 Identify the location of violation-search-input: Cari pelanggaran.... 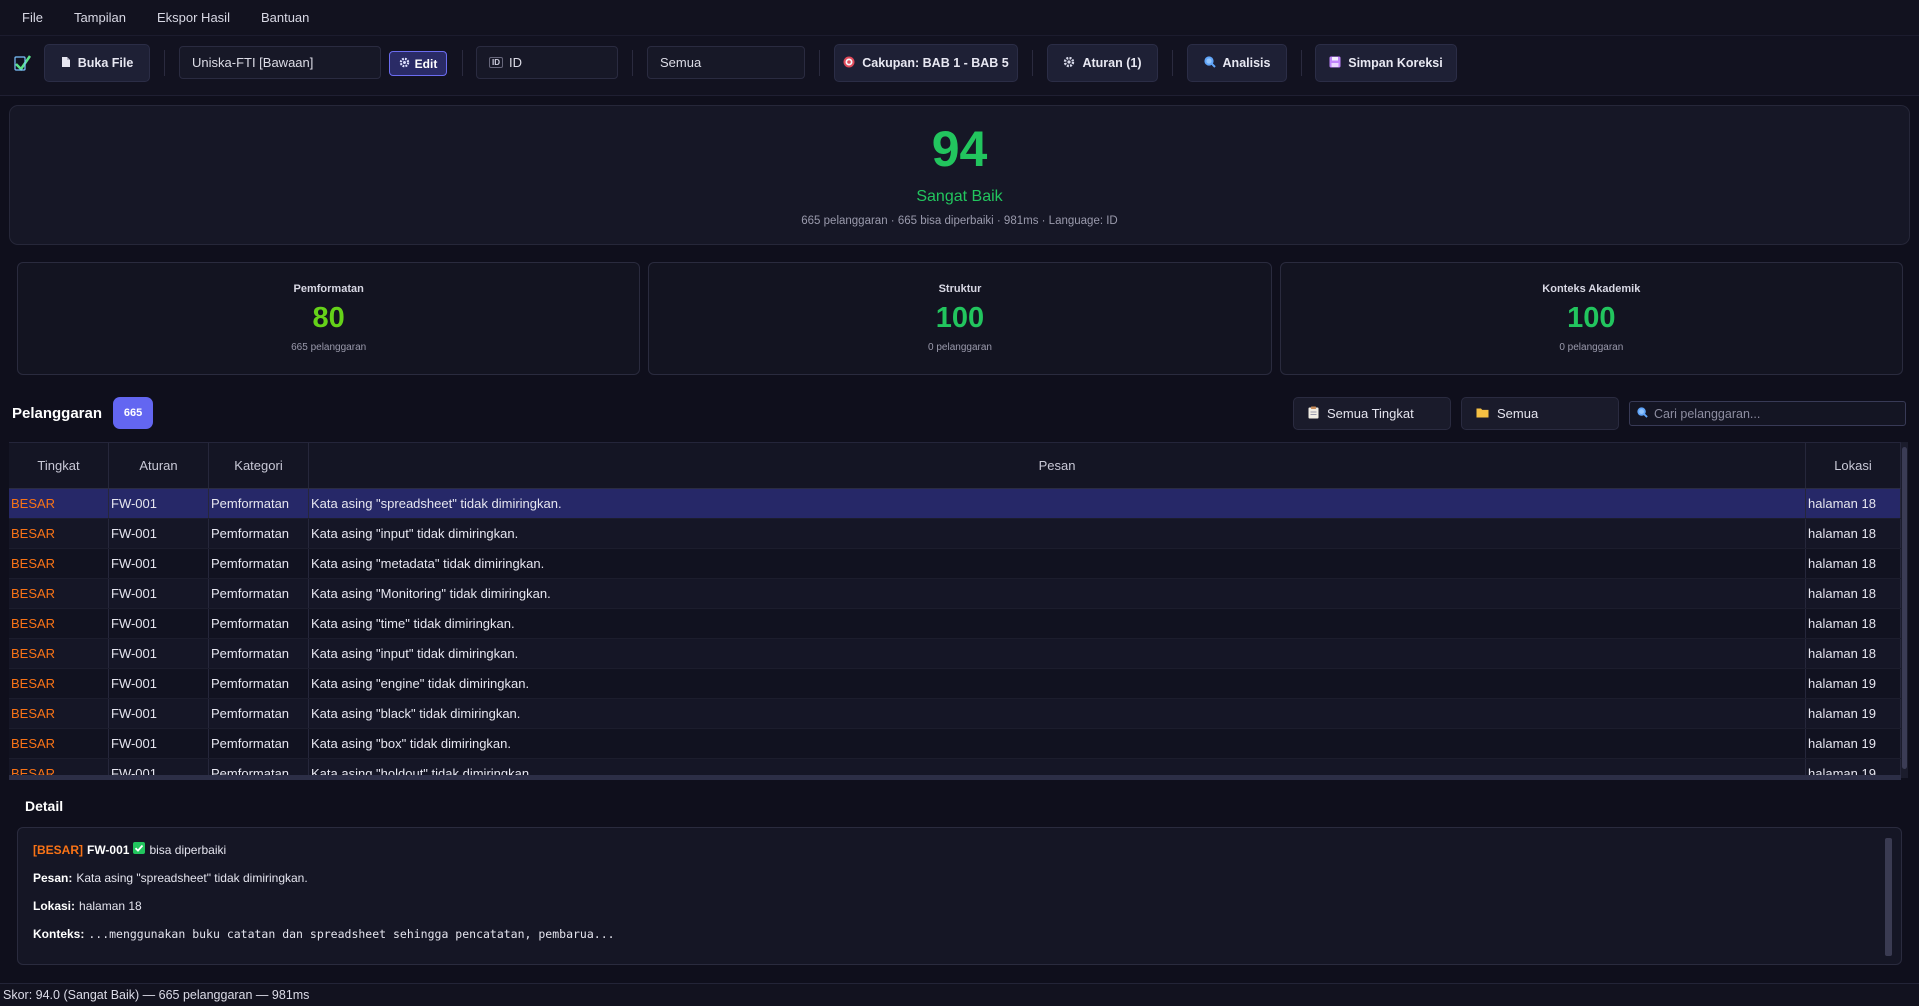
(1767, 413).